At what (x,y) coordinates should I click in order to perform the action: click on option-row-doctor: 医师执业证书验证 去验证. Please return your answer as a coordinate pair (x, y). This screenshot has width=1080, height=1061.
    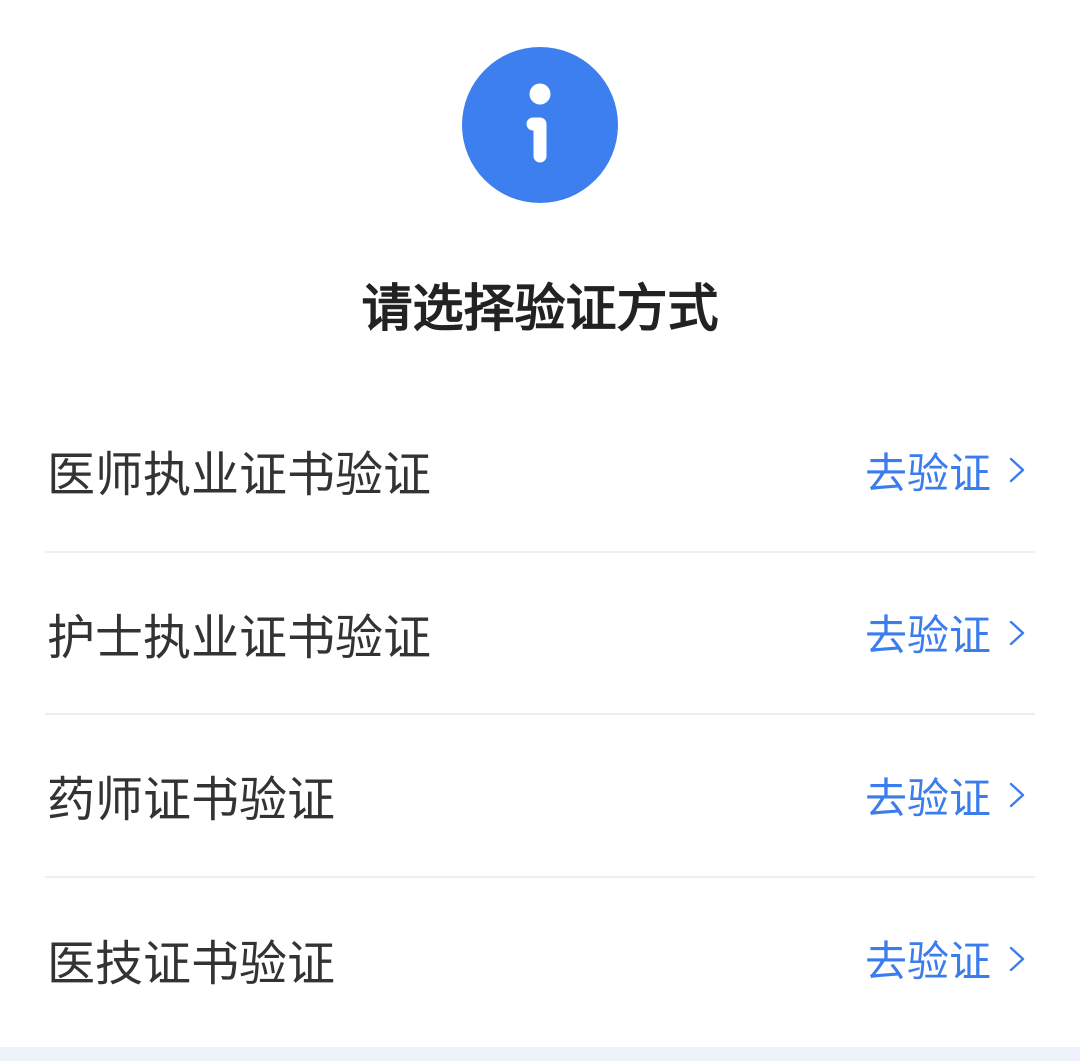
    Looking at the image, I should click on (540, 471).